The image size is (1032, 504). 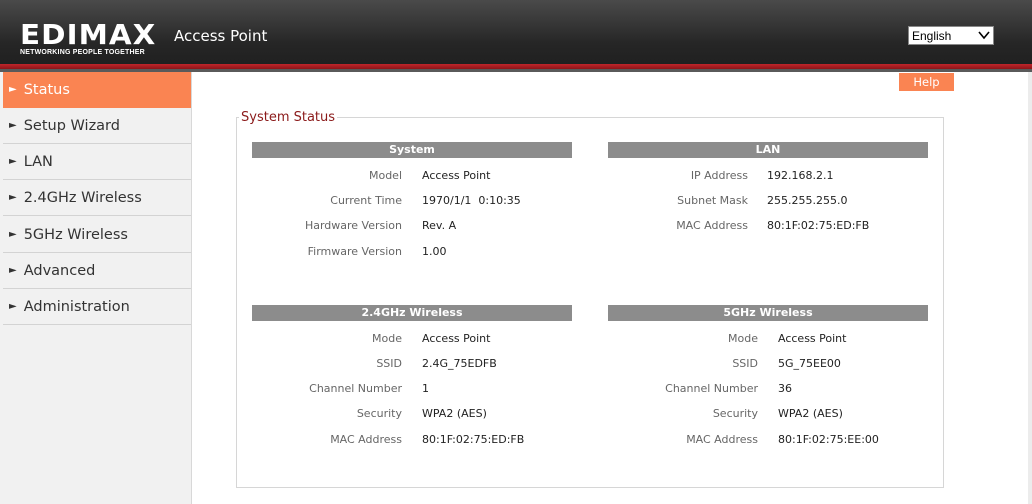 I want to click on sidebar-item-setup-wizard: ► Setup Wizard, so click(x=97, y=126).